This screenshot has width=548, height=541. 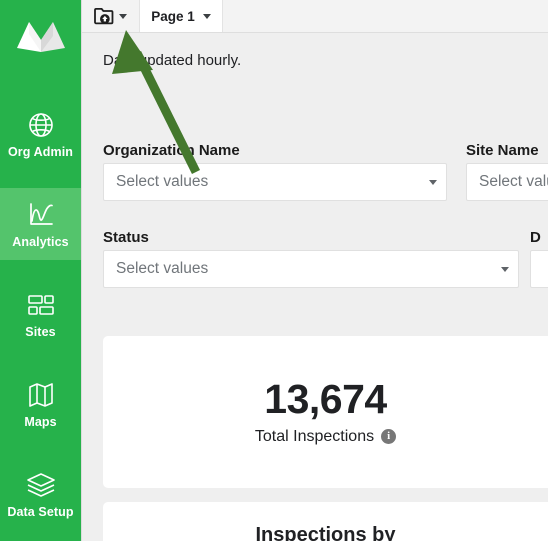 What do you see at coordinates (325, 532) in the screenshot?
I see `chart-card-title: Inspections by` at bounding box center [325, 532].